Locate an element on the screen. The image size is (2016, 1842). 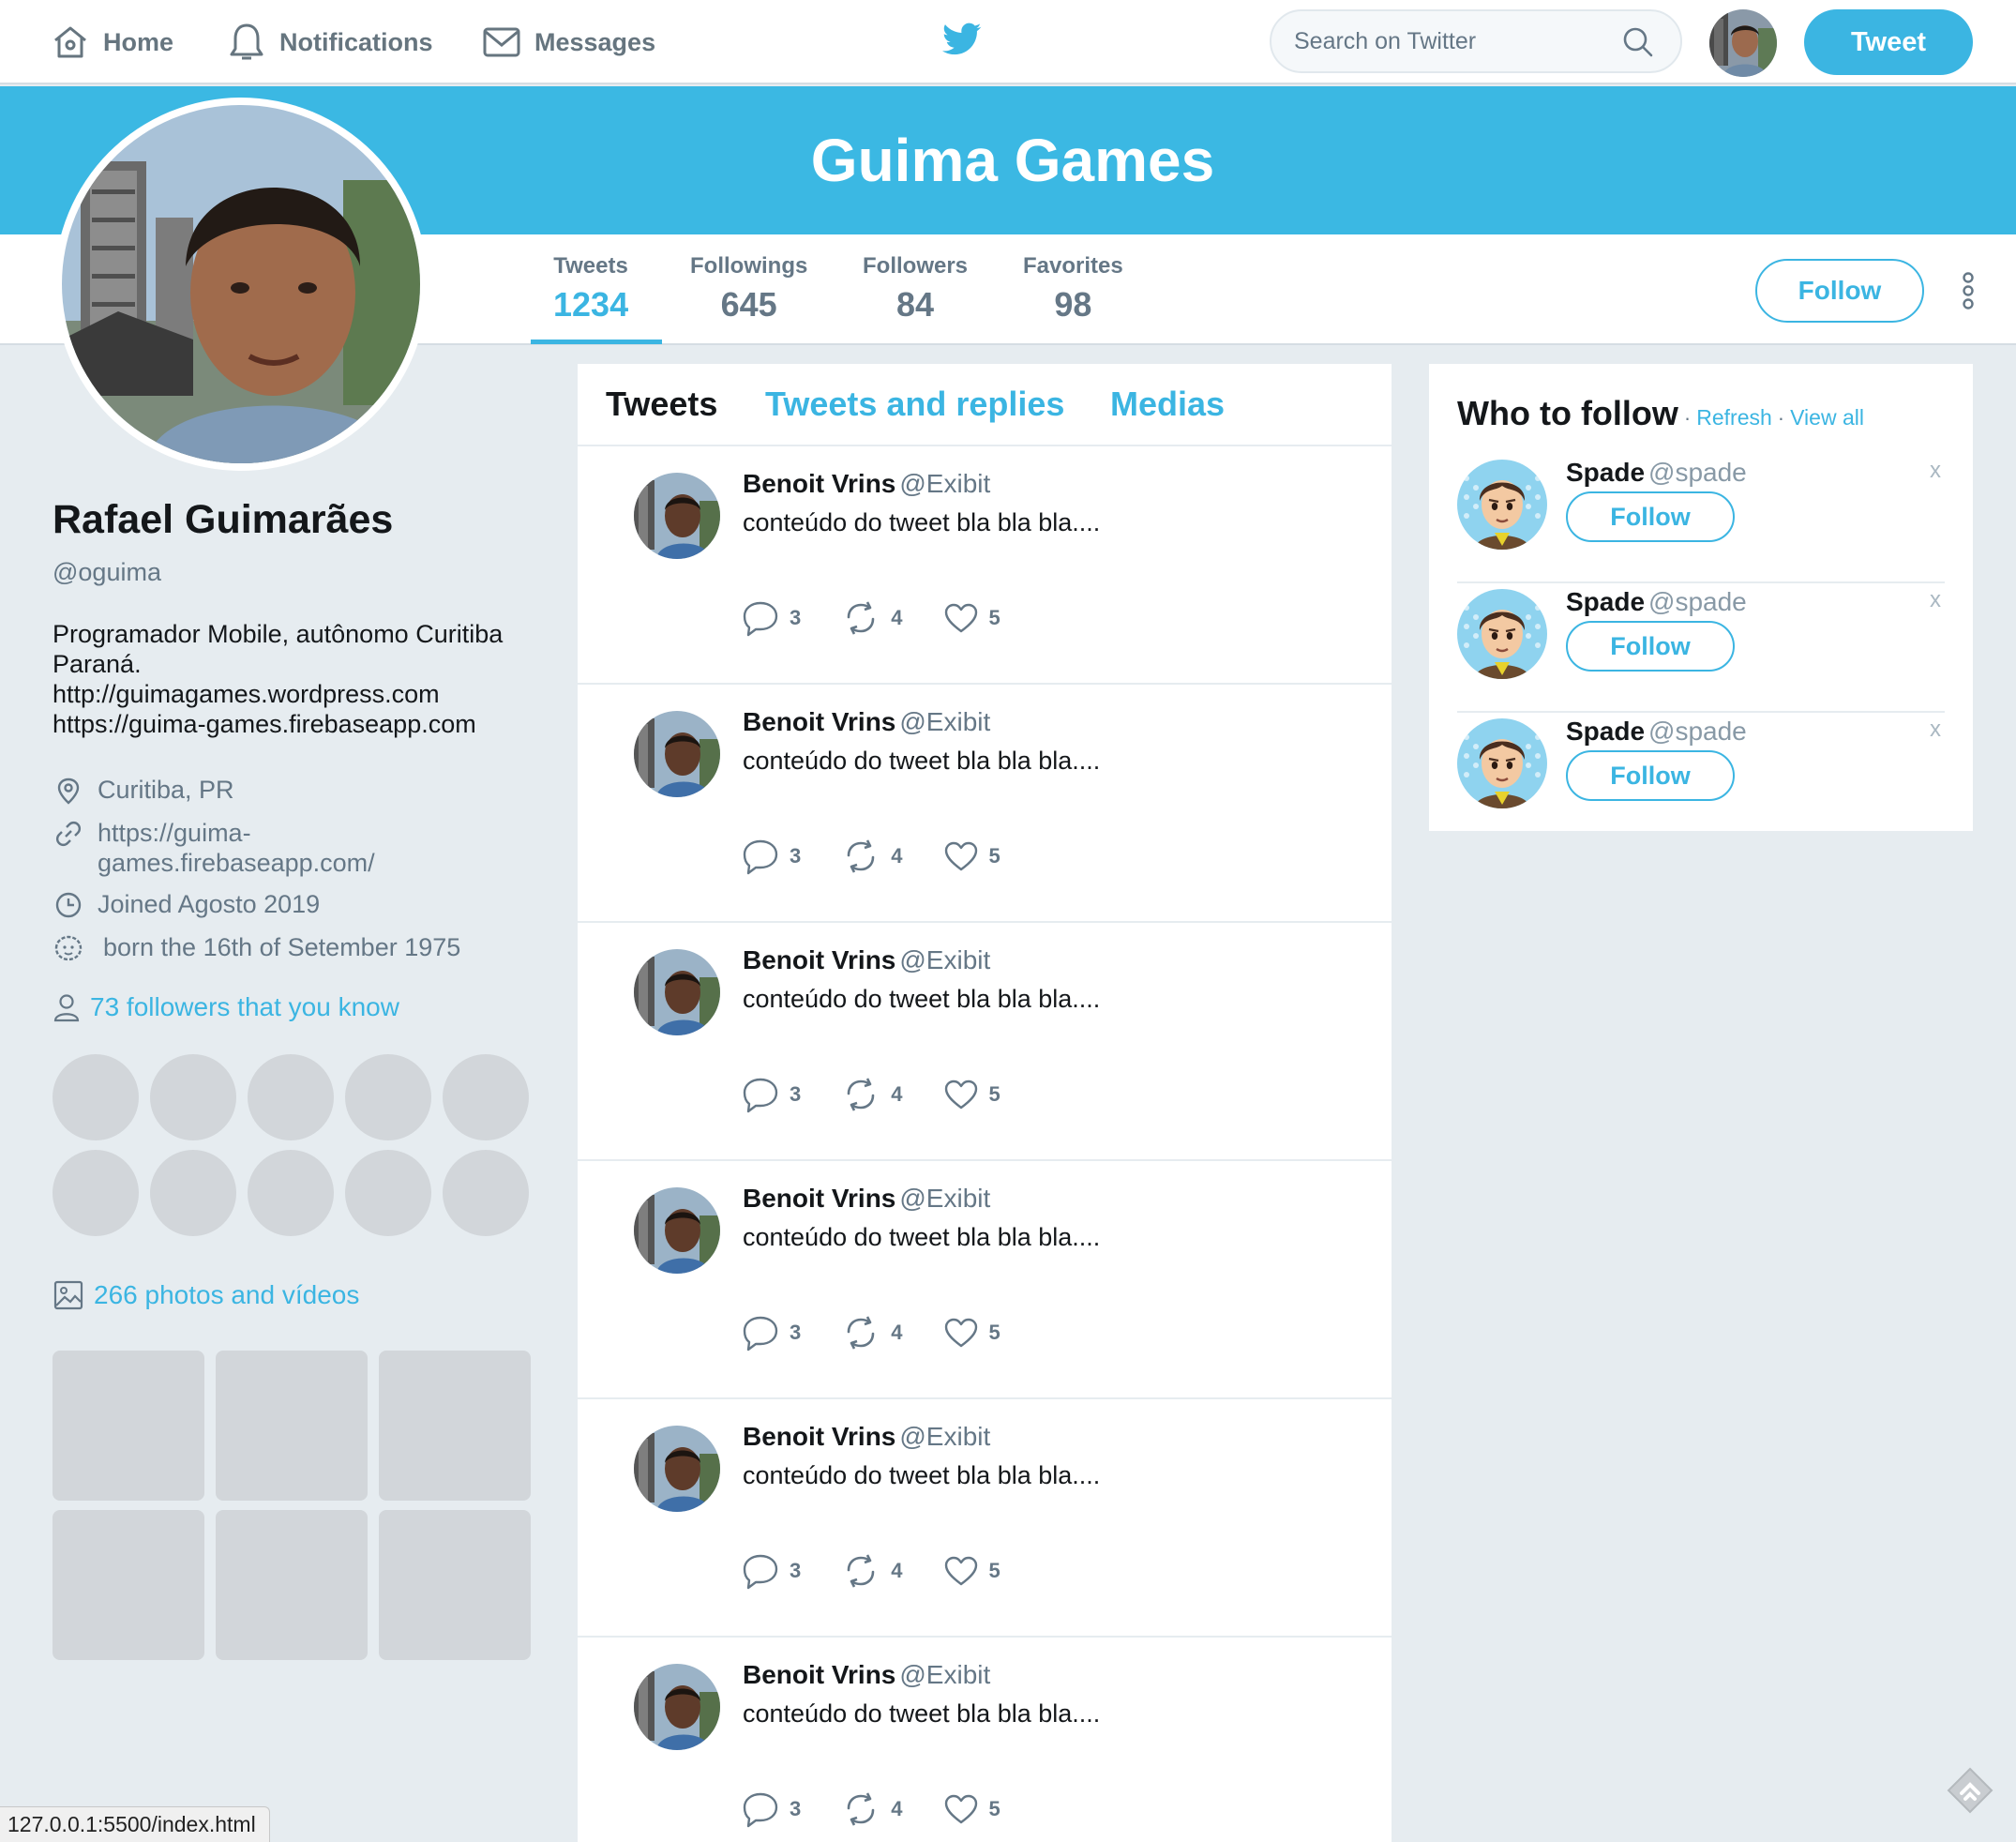
nav-home: Home is located at coordinates (112, 42).